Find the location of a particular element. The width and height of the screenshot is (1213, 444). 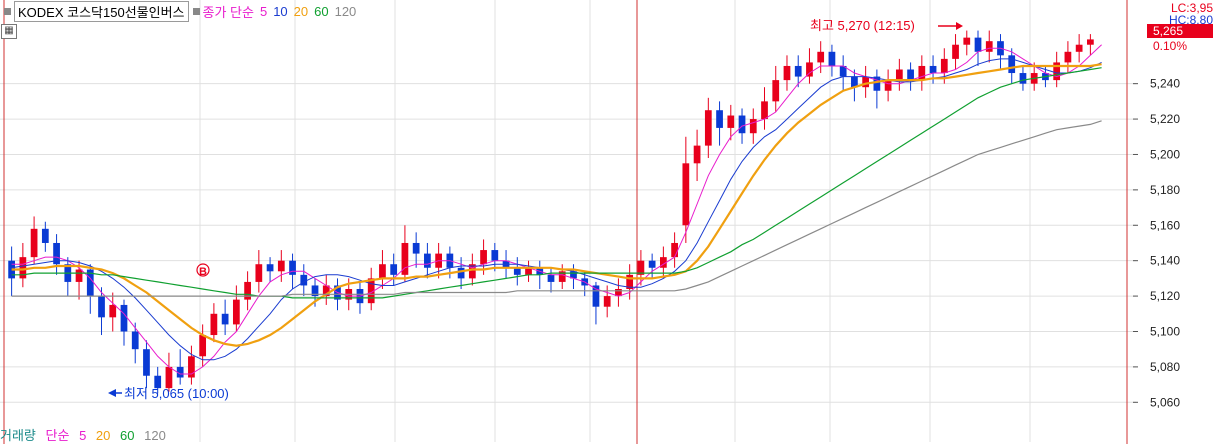

volume-method: 단순 is located at coordinates (57, 435).